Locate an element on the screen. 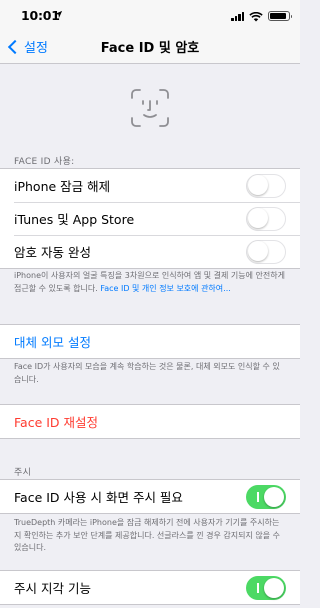 This screenshot has width=320, height=608. cellular-signal-icon is located at coordinates (237, 16).